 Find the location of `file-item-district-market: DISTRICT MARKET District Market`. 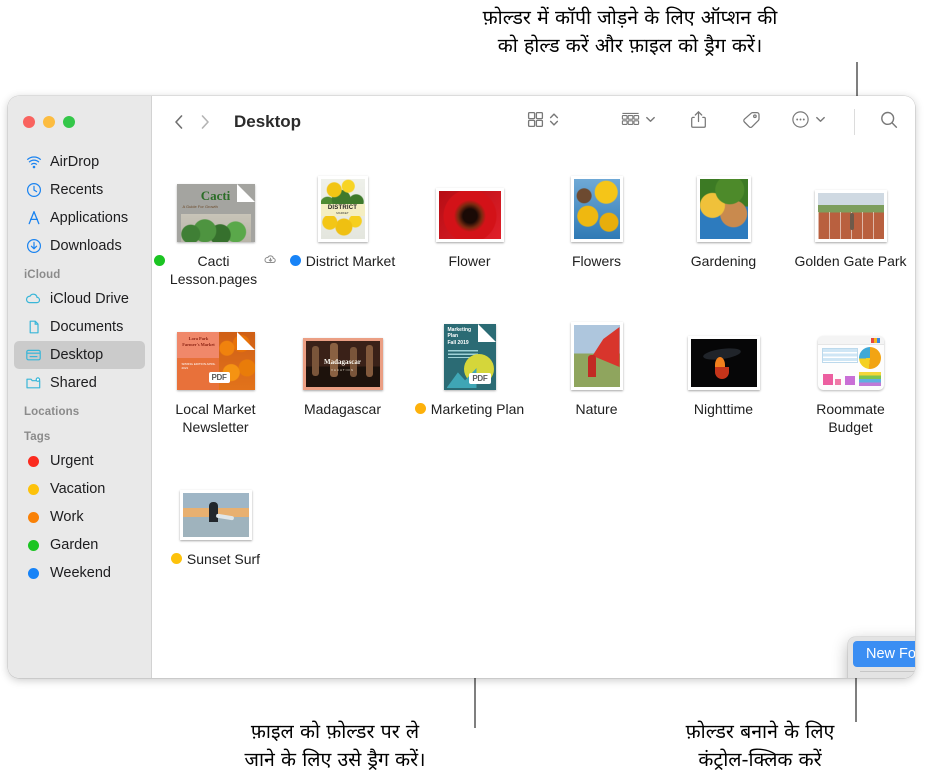

file-item-district-market: DISTRICT MARKET District Market is located at coordinates (342, 226).